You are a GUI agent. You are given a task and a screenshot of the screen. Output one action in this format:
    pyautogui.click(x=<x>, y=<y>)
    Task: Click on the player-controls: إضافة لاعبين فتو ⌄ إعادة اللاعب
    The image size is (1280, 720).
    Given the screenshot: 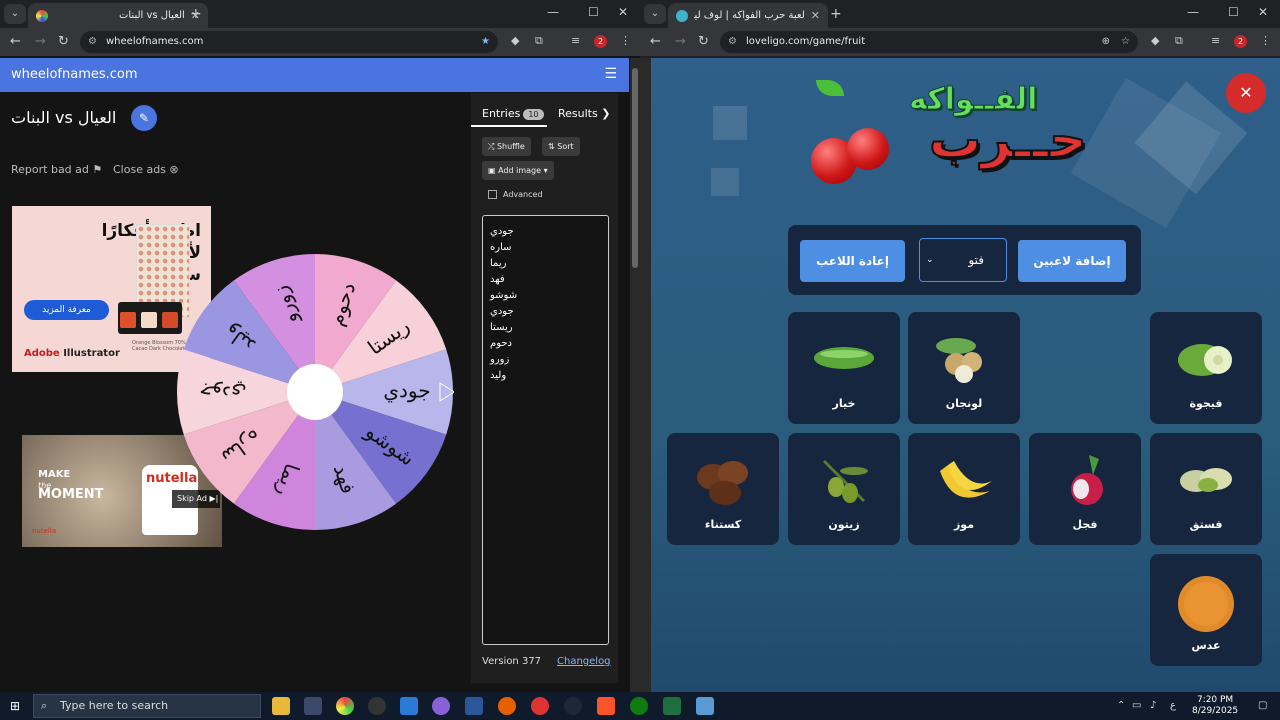 What is the action you would take?
    pyautogui.click(x=964, y=260)
    